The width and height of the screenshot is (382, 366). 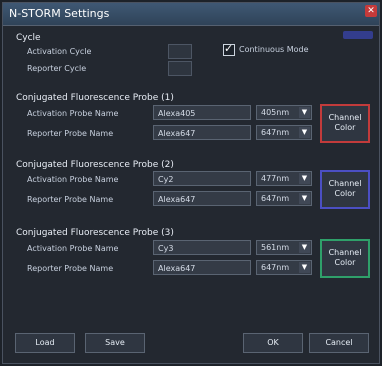 I want to click on continuous-mode-label: Continuous Mode, so click(x=274, y=49).